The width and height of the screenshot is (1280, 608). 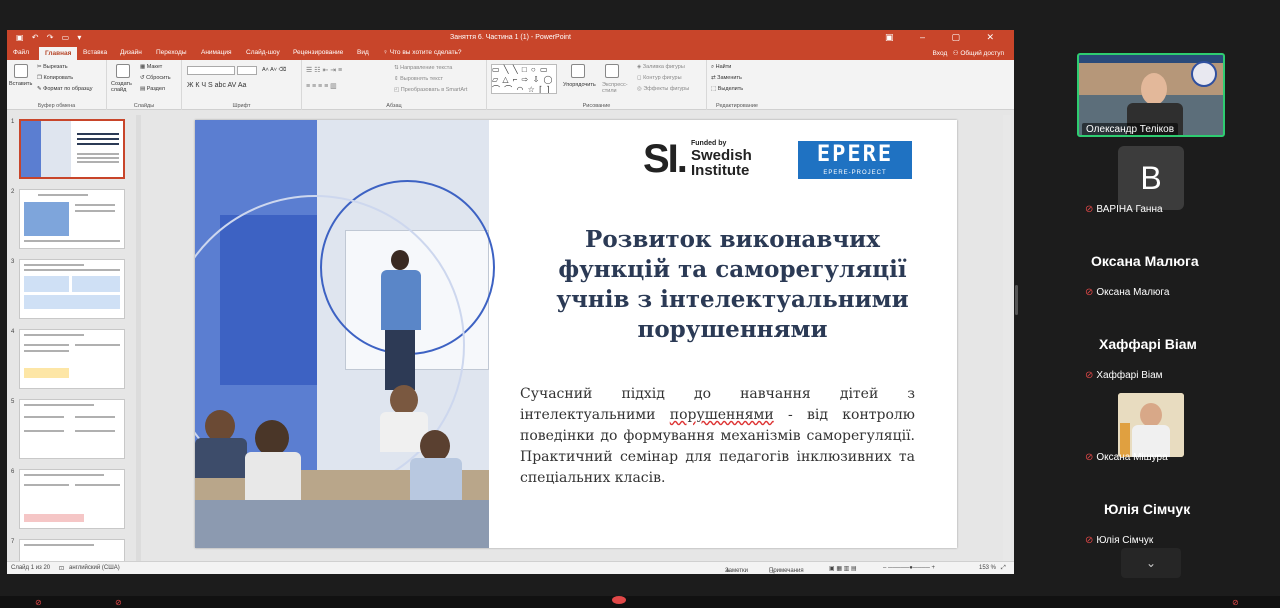 I want to click on thumbnail-scrollbar, so click(x=138, y=338).